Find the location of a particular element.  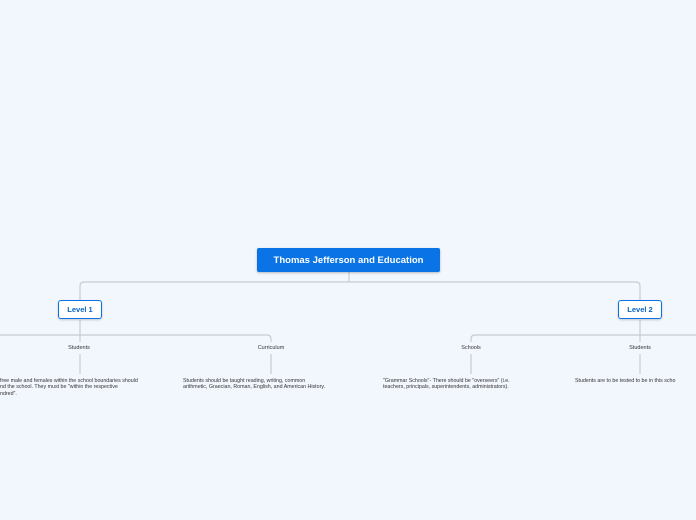

root-topic-label: Thomas Jefferson and Education is located at coordinates (348, 260).